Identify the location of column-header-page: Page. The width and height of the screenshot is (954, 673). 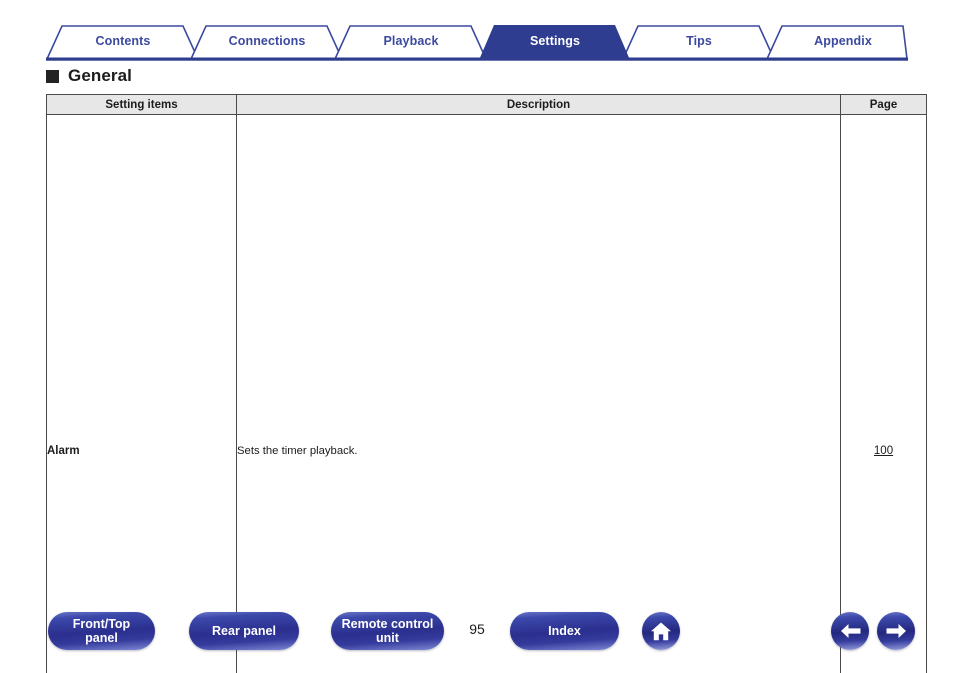
(883, 104).